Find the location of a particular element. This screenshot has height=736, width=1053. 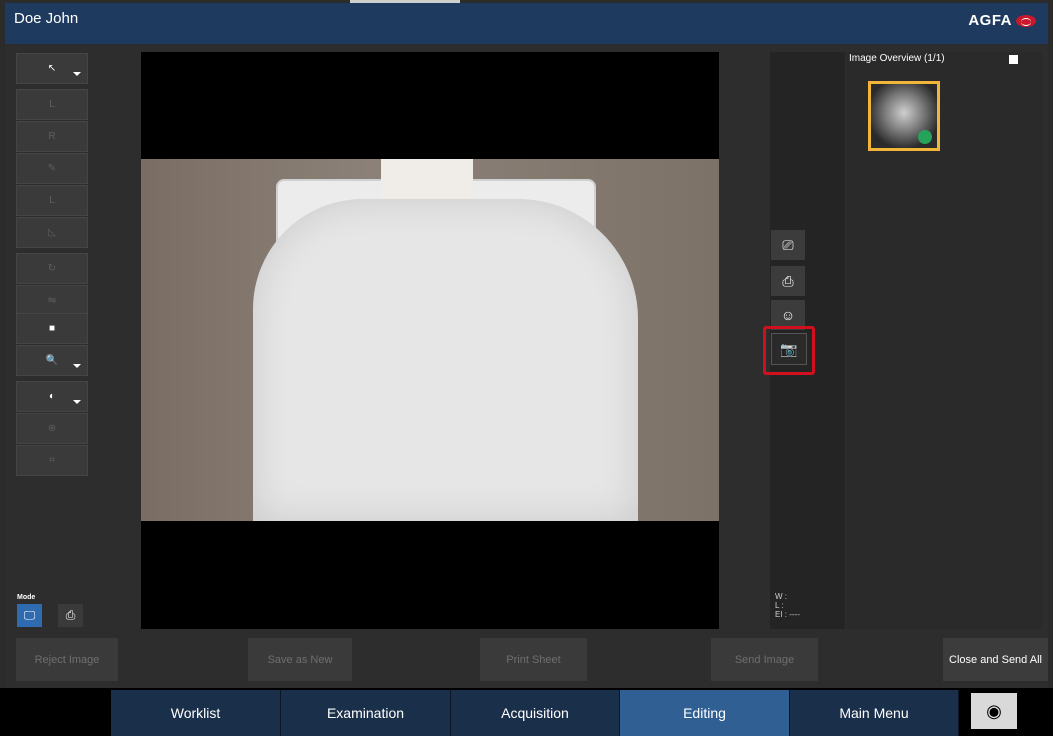

tab-acquisition: Acquisition is located at coordinates (535, 713).